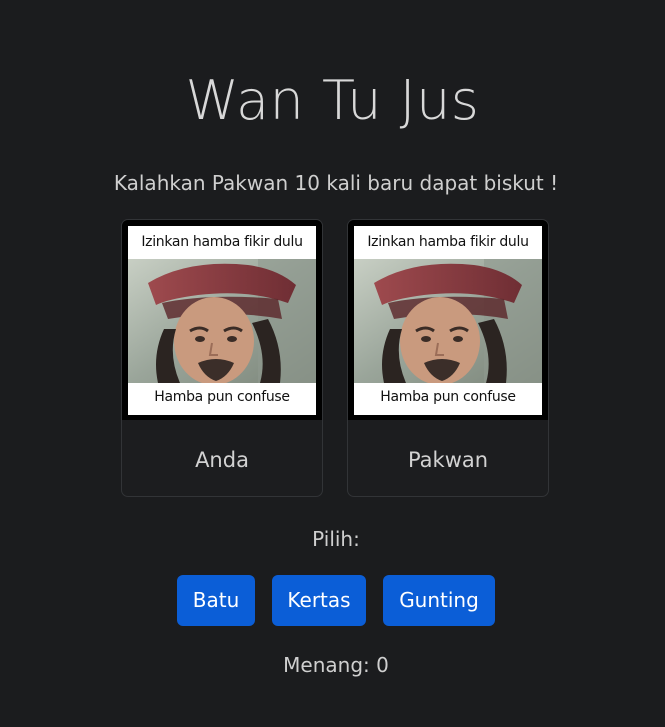 This screenshot has height=727, width=665. Describe the element at coordinates (448, 460) in the screenshot. I see `computer-label: Pakwan` at that location.